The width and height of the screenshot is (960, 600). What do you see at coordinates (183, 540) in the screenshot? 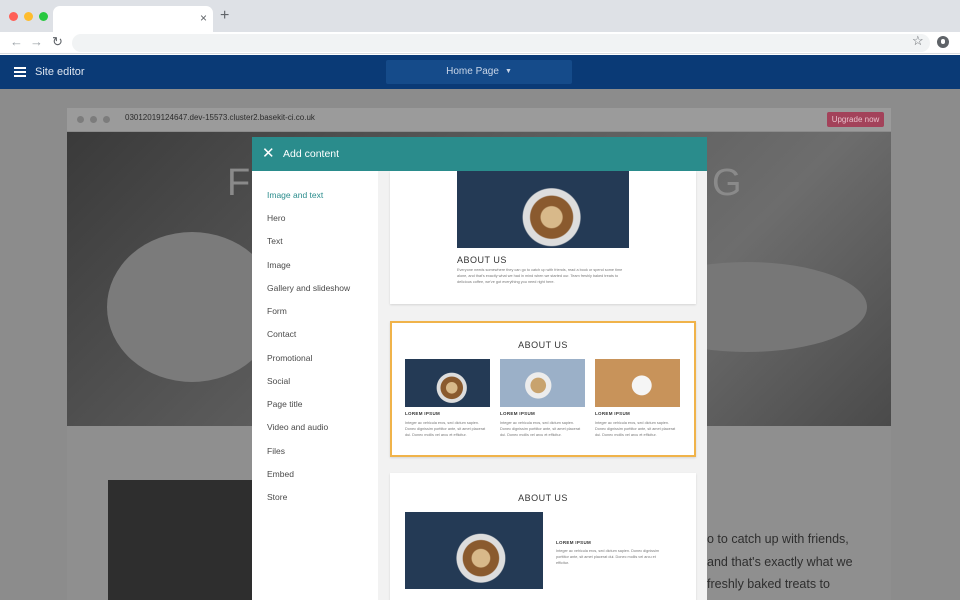
I see `body-image` at bounding box center [183, 540].